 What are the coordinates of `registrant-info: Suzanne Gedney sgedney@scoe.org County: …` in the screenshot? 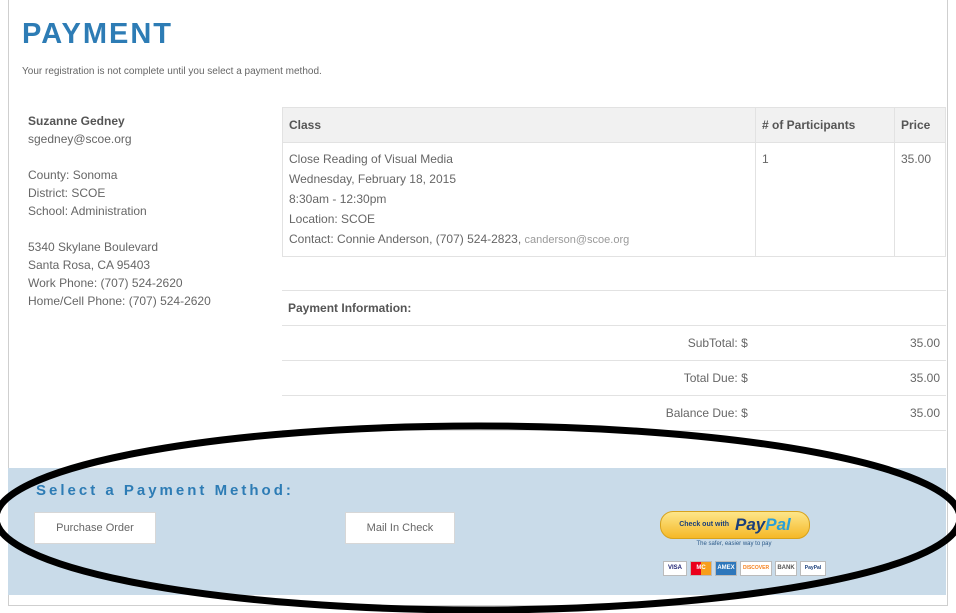 It's located at (153, 211).